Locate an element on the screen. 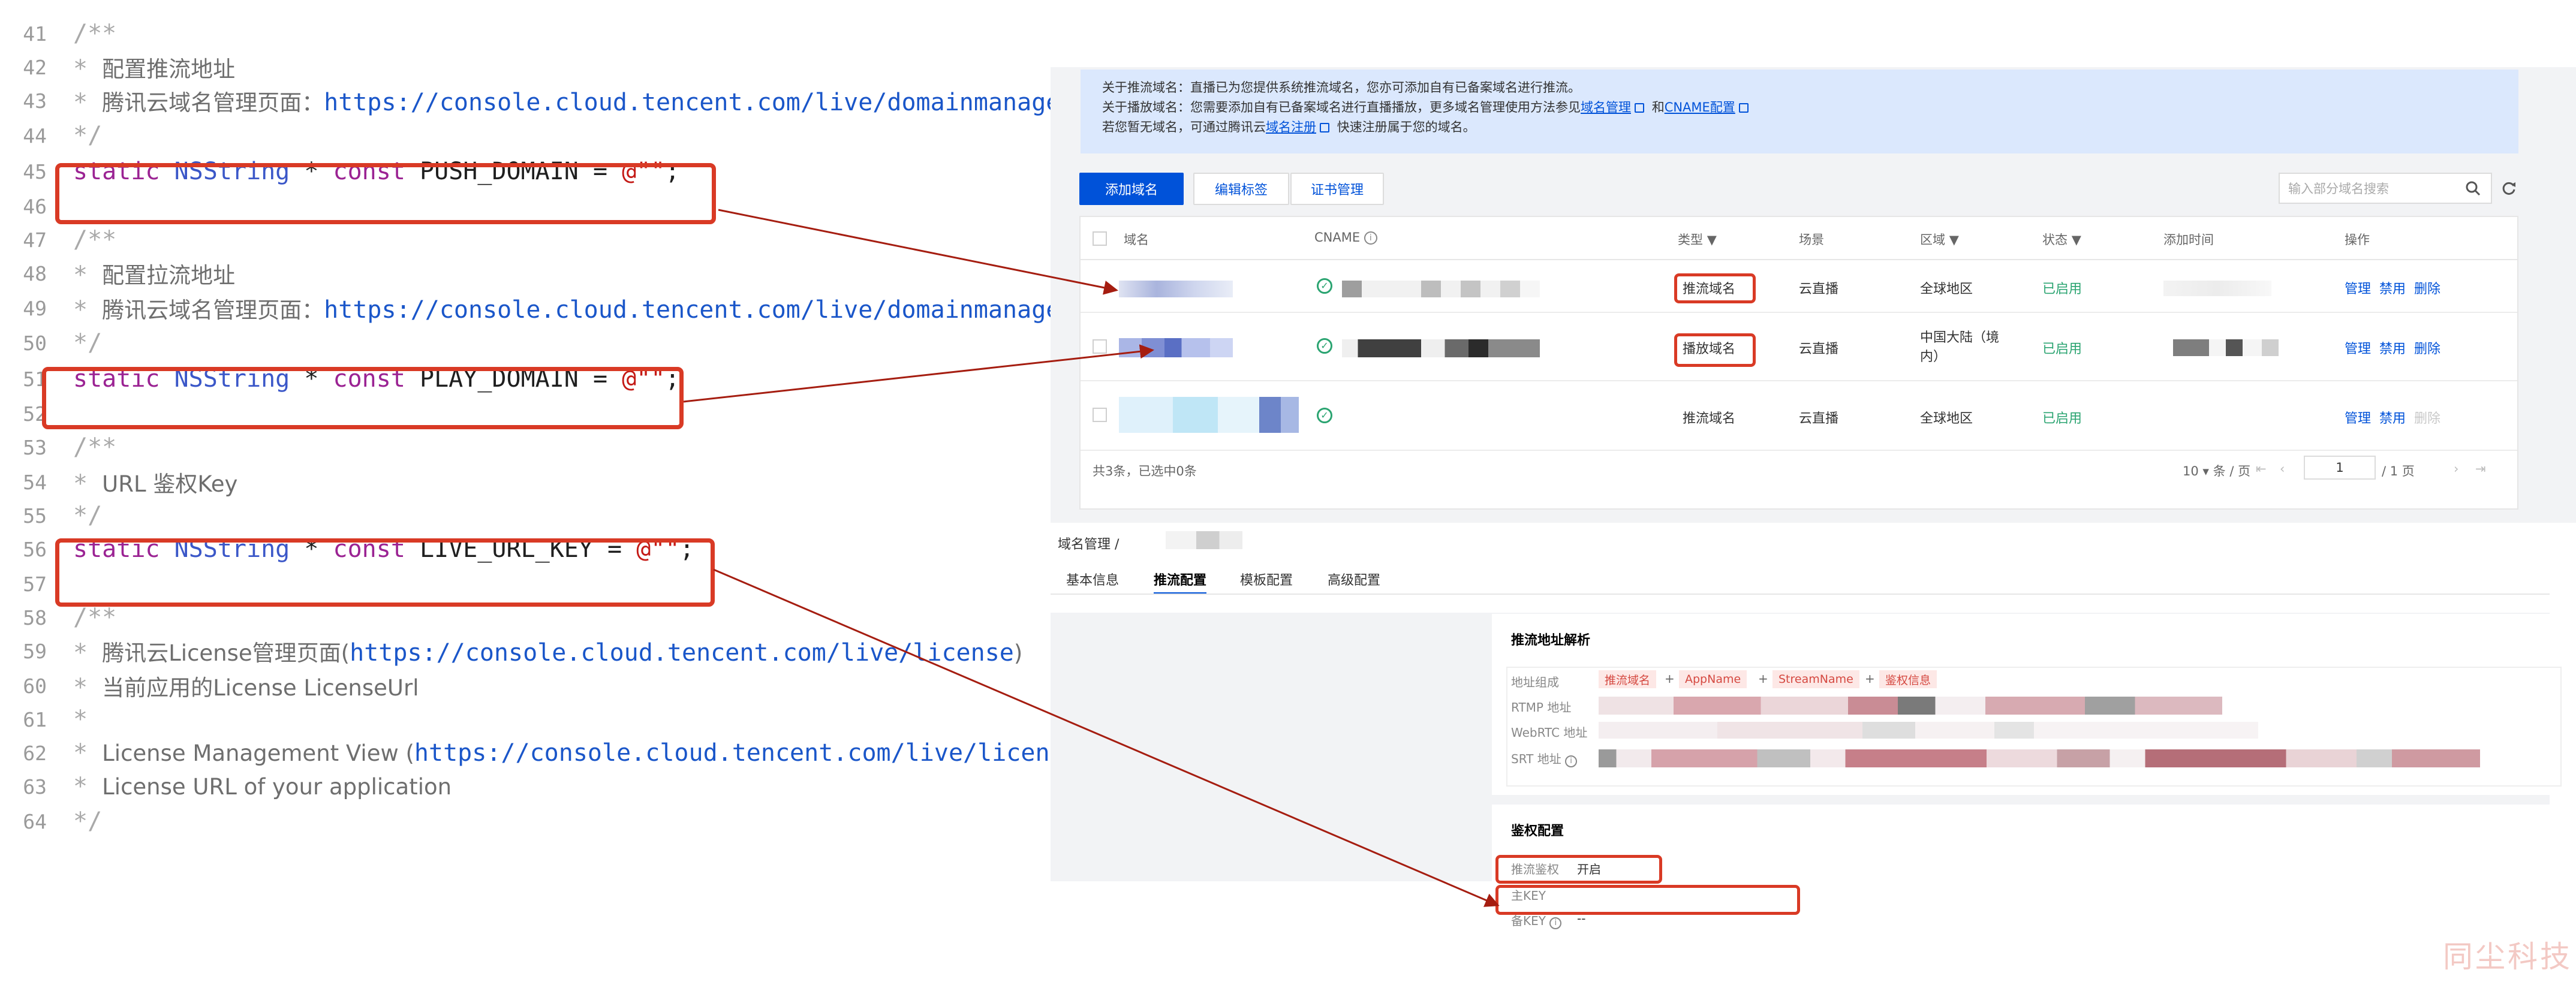 The width and height of the screenshot is (2576, 982). cert-manage-button: 证书管理 is located at coordinates (1337, 189).